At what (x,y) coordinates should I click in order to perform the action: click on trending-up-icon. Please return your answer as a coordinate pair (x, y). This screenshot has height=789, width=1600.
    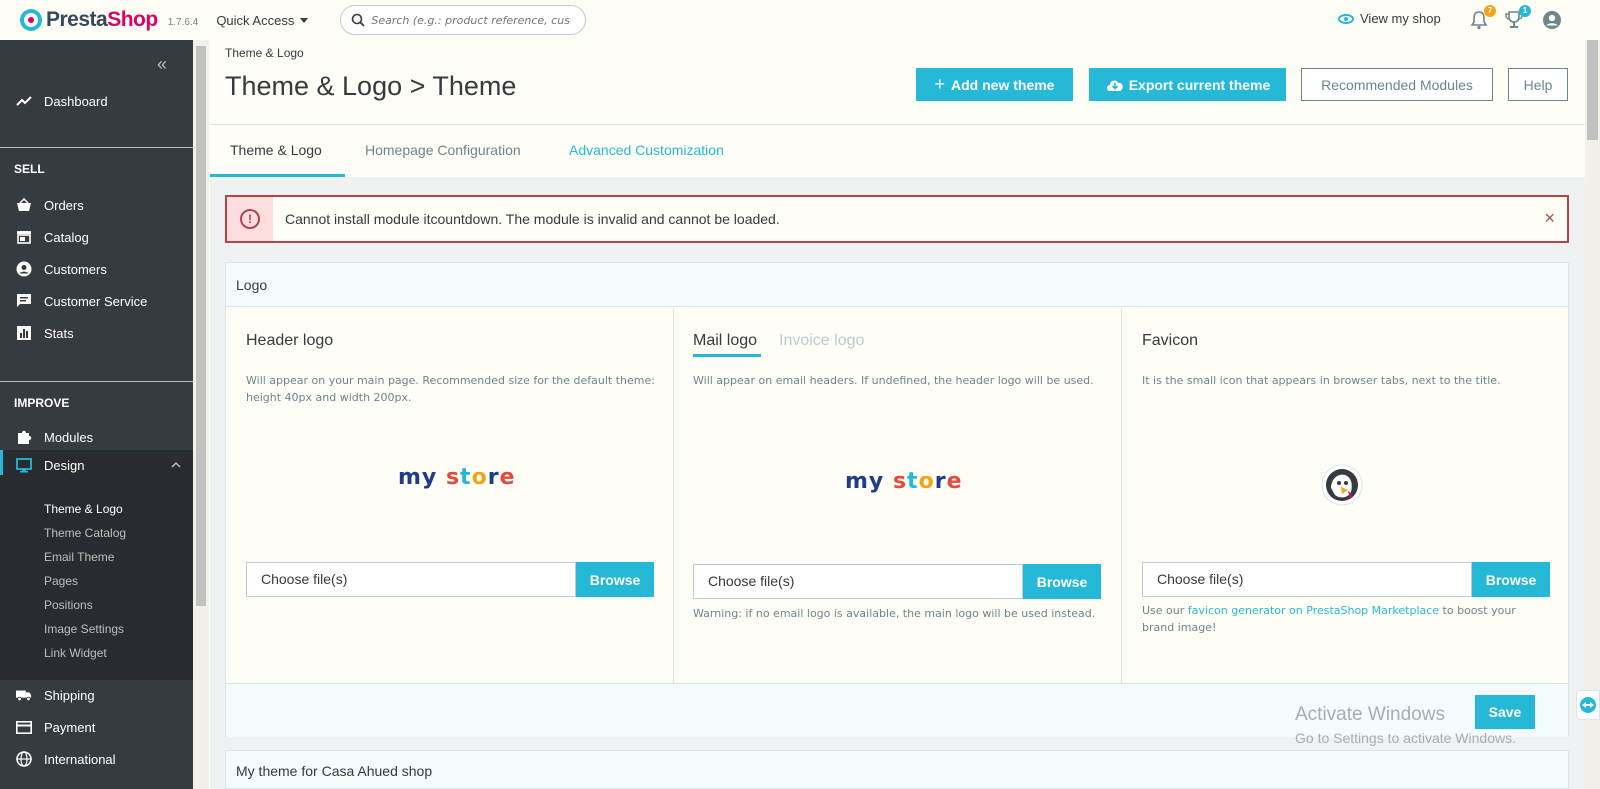
    Looking at the image, I should click on (24, 101).